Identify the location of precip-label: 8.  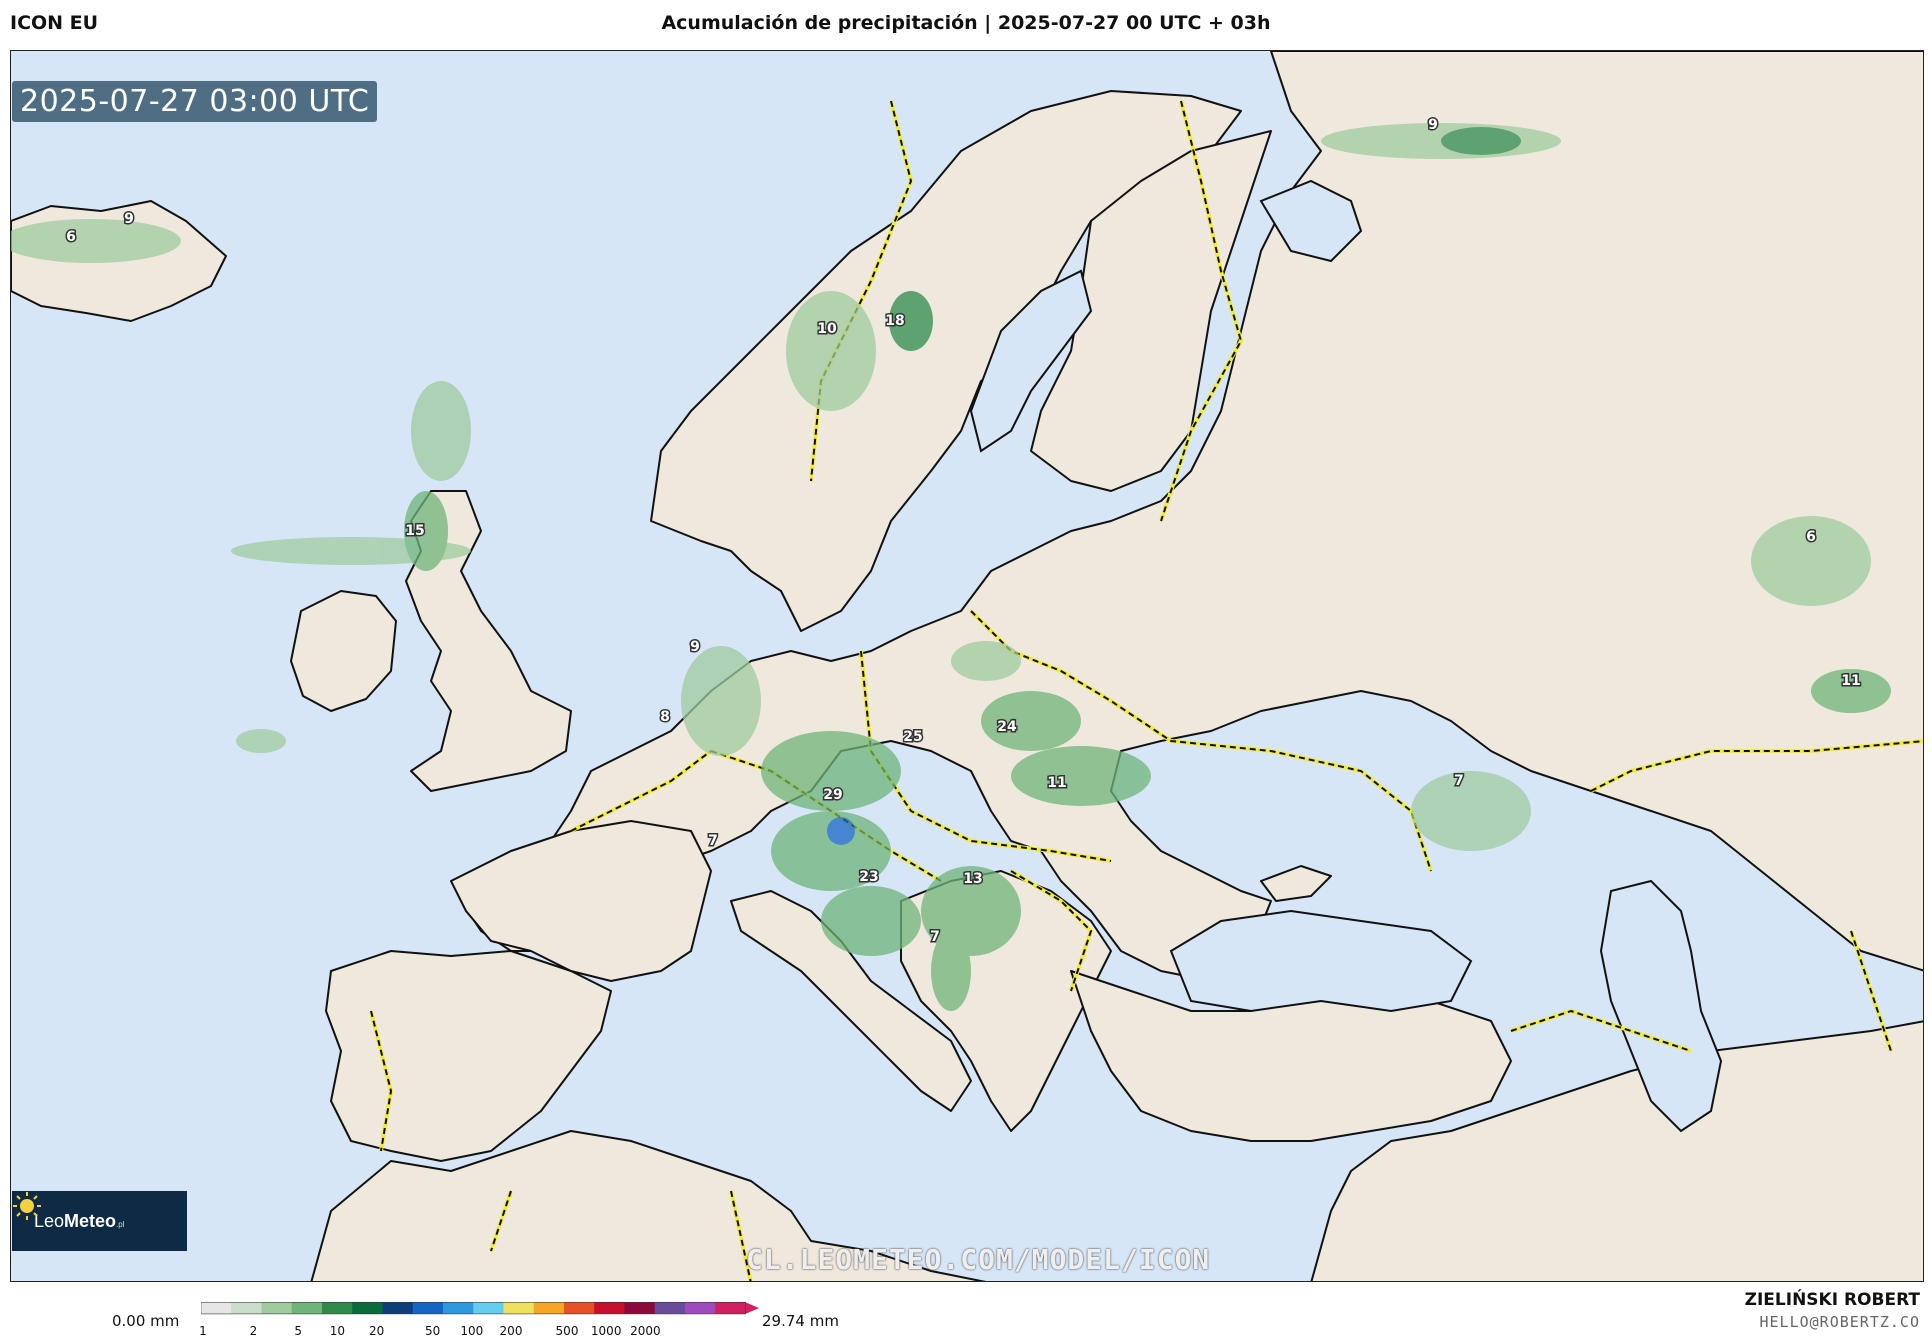
(665, 717).